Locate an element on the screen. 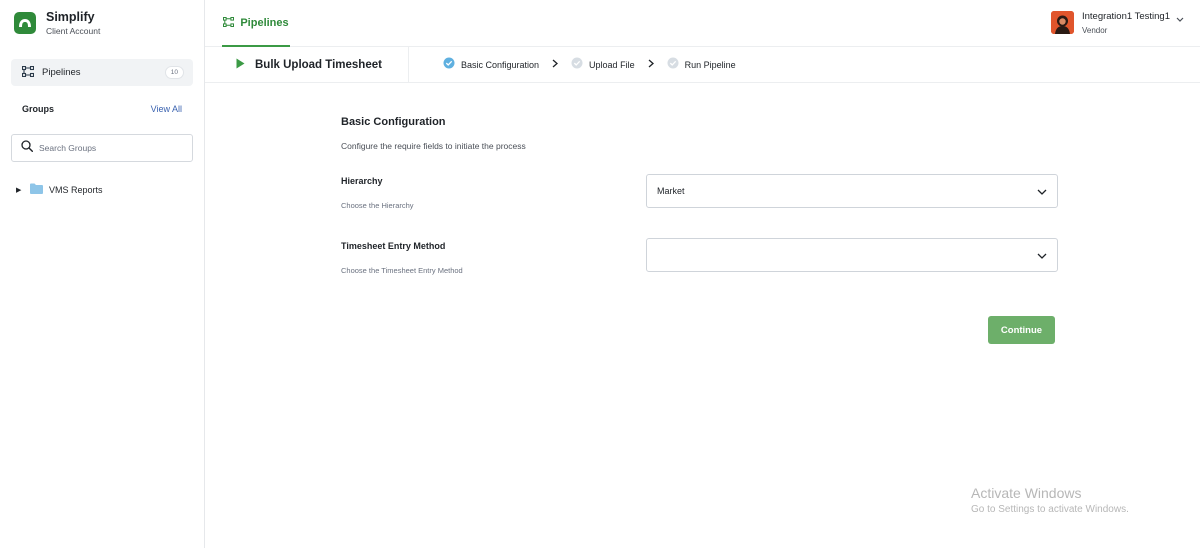  pipeline-title-text: Bulk Upload Timesheet is located at coordinates (318, 64).